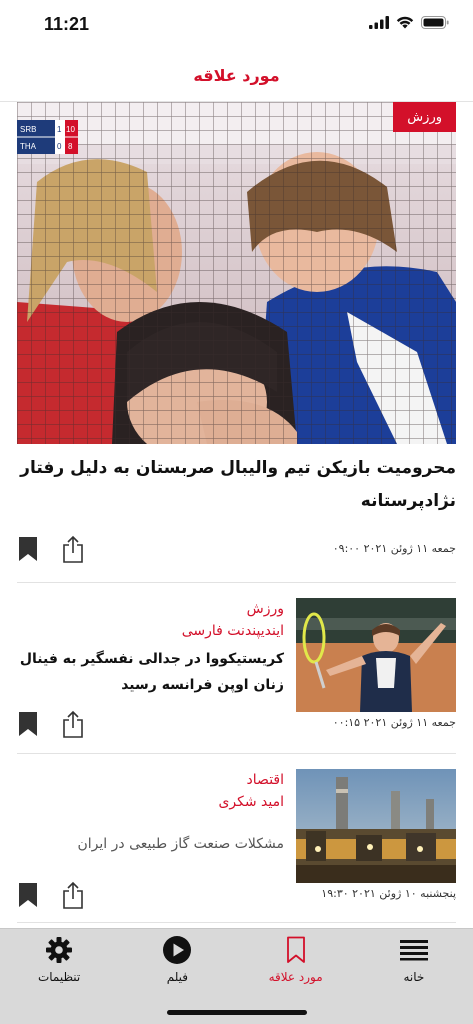 The image size is (473, 1024). What do you see at coordinates (59, 146) in the screenshot?
I see `team2-sets: 0` at bounding box center [59, 146].